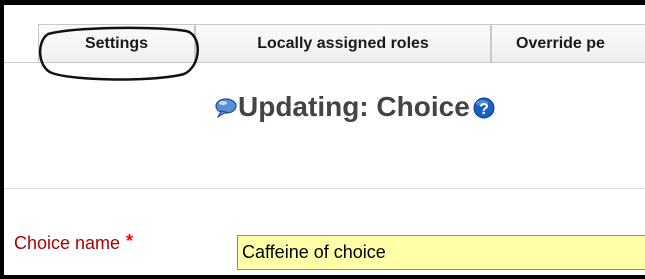 The image size is (645, 279). Describe the element at coordinates (67, 243) in the screenshot. I see `choice-name-label: Choice name` at that location.